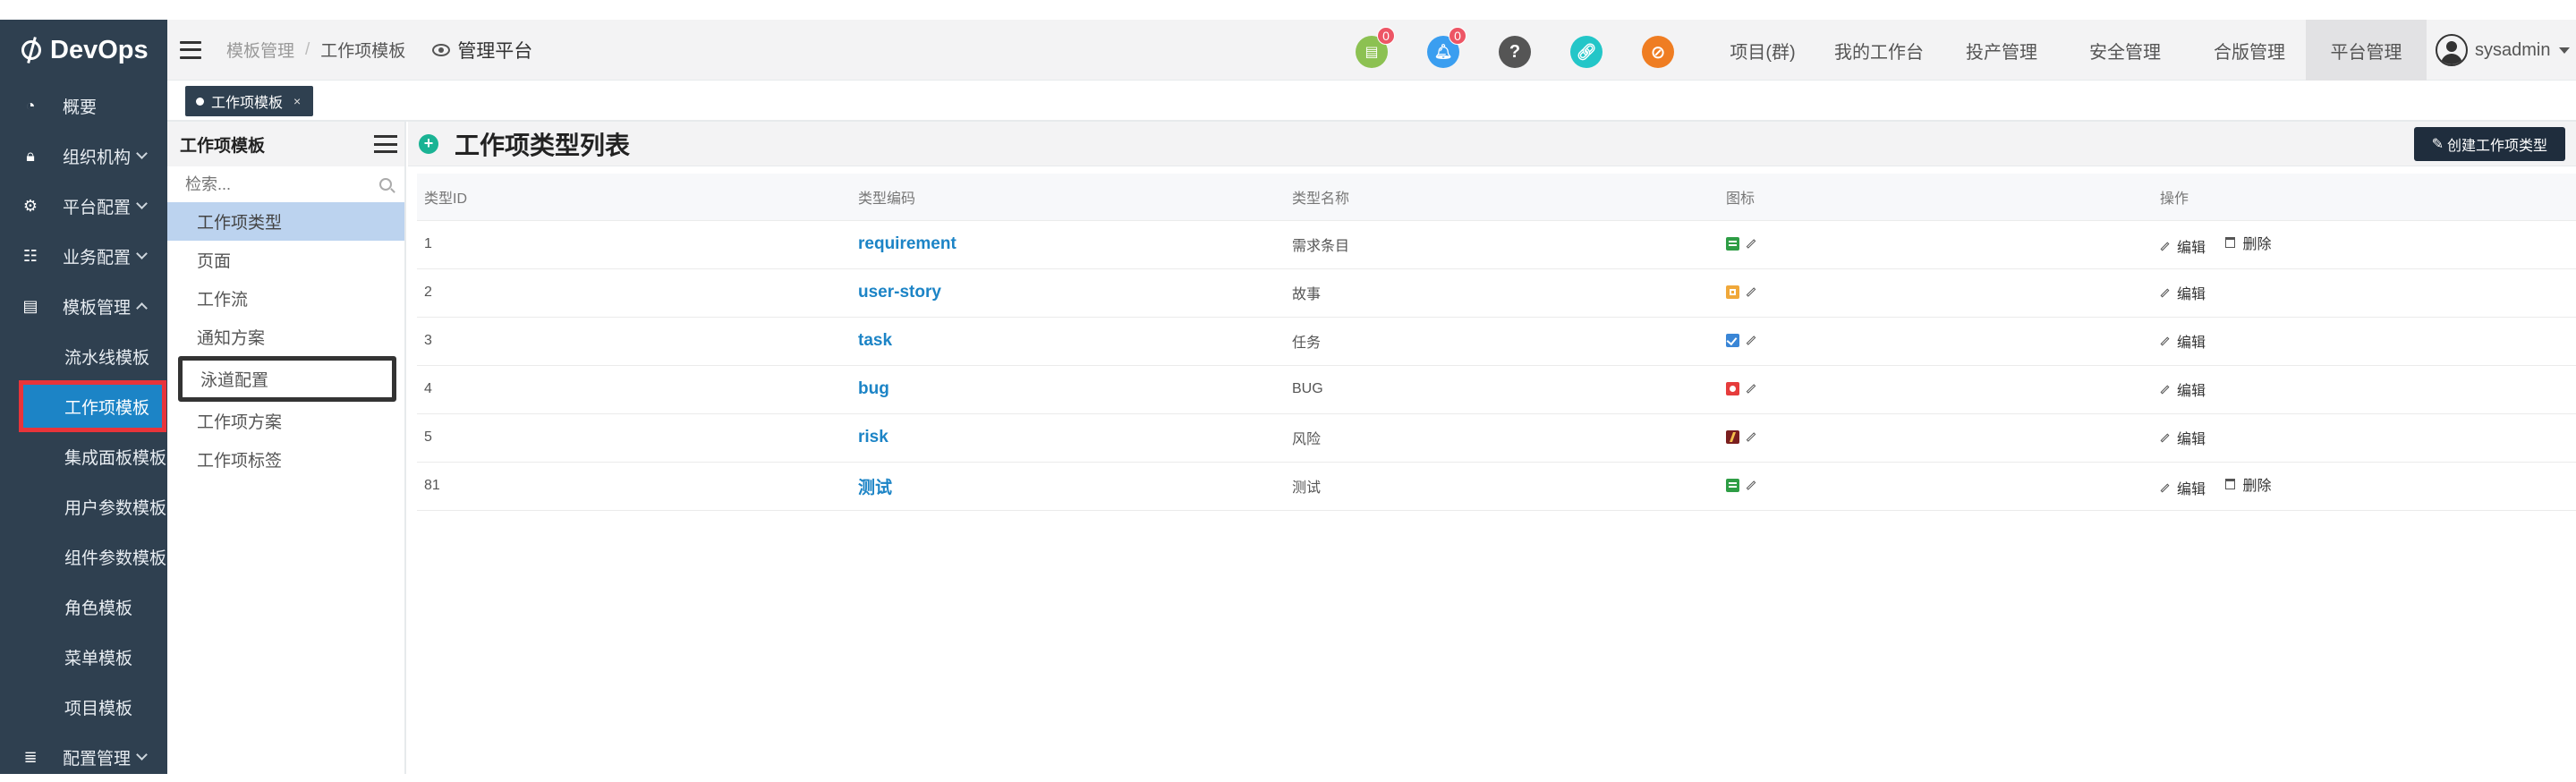 The height and width of the screenshot is (782, 2576). Describe the element at coordinates (1496, 389) in the screenshot. I see `table-row: 4 bug BUG 编辑` at that location.